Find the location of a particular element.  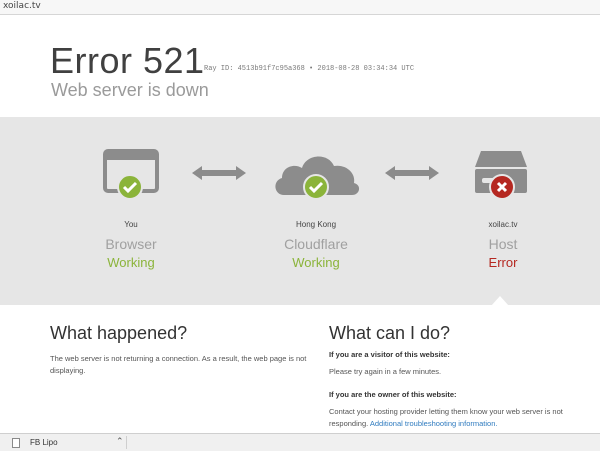

server-icon is located at coordinates (501, 175).